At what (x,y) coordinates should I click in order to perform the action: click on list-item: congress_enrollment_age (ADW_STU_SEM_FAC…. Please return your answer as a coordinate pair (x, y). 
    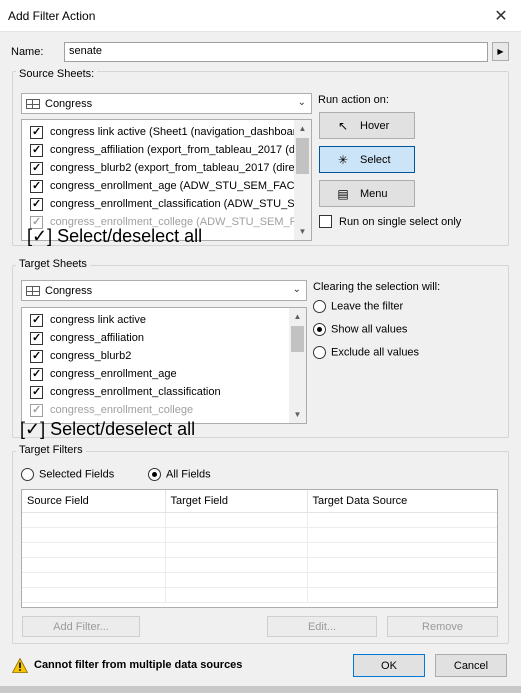
    Looking at the image, I should click on (162, 186).